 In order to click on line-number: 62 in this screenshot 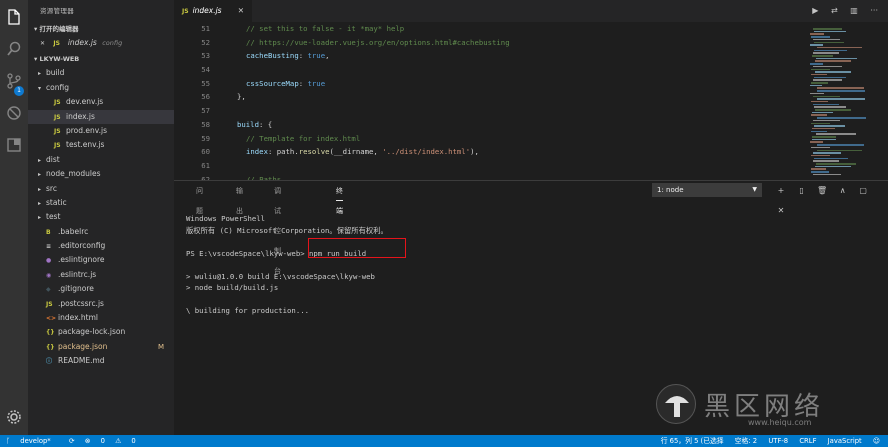, I will do `click(205, 177)`.